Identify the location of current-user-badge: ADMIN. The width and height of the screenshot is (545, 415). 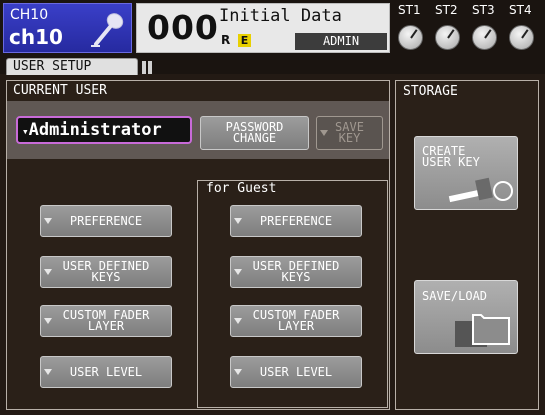
(341, 41).